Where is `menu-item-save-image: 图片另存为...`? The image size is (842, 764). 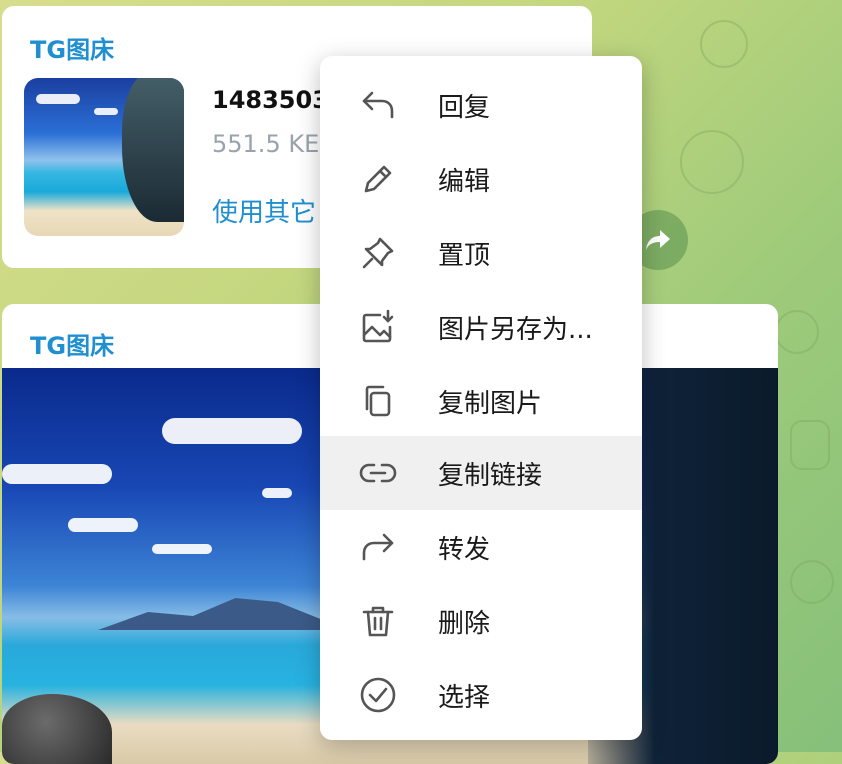 menu-item-save-image: 图片另存为... is located at coordinates (481, 327).